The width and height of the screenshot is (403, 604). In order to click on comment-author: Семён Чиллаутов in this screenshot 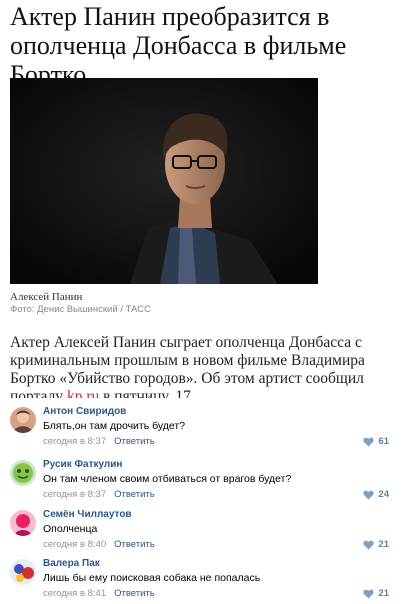, I will do `click(87, 514)`.